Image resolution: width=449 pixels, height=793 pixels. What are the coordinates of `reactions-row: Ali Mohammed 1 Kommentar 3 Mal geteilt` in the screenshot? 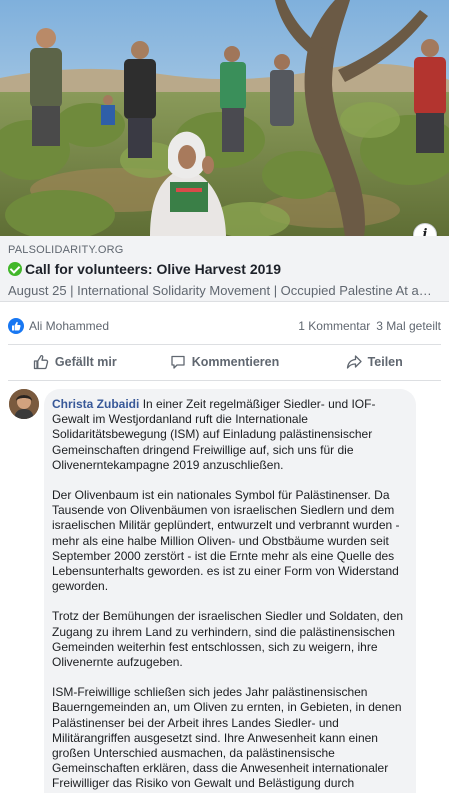 It's located at (224, 326).